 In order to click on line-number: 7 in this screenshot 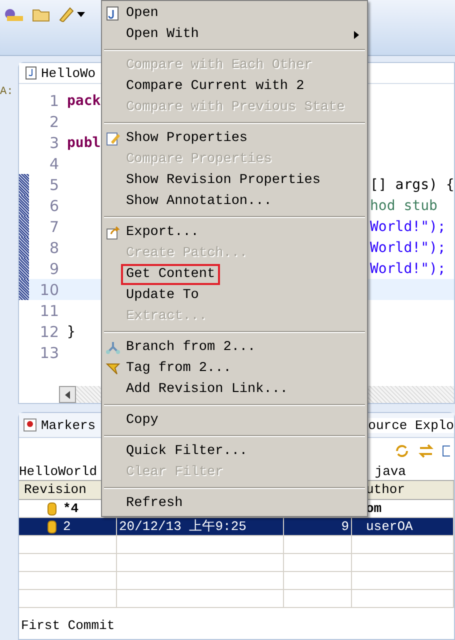, I will do `click(53, 227)`.